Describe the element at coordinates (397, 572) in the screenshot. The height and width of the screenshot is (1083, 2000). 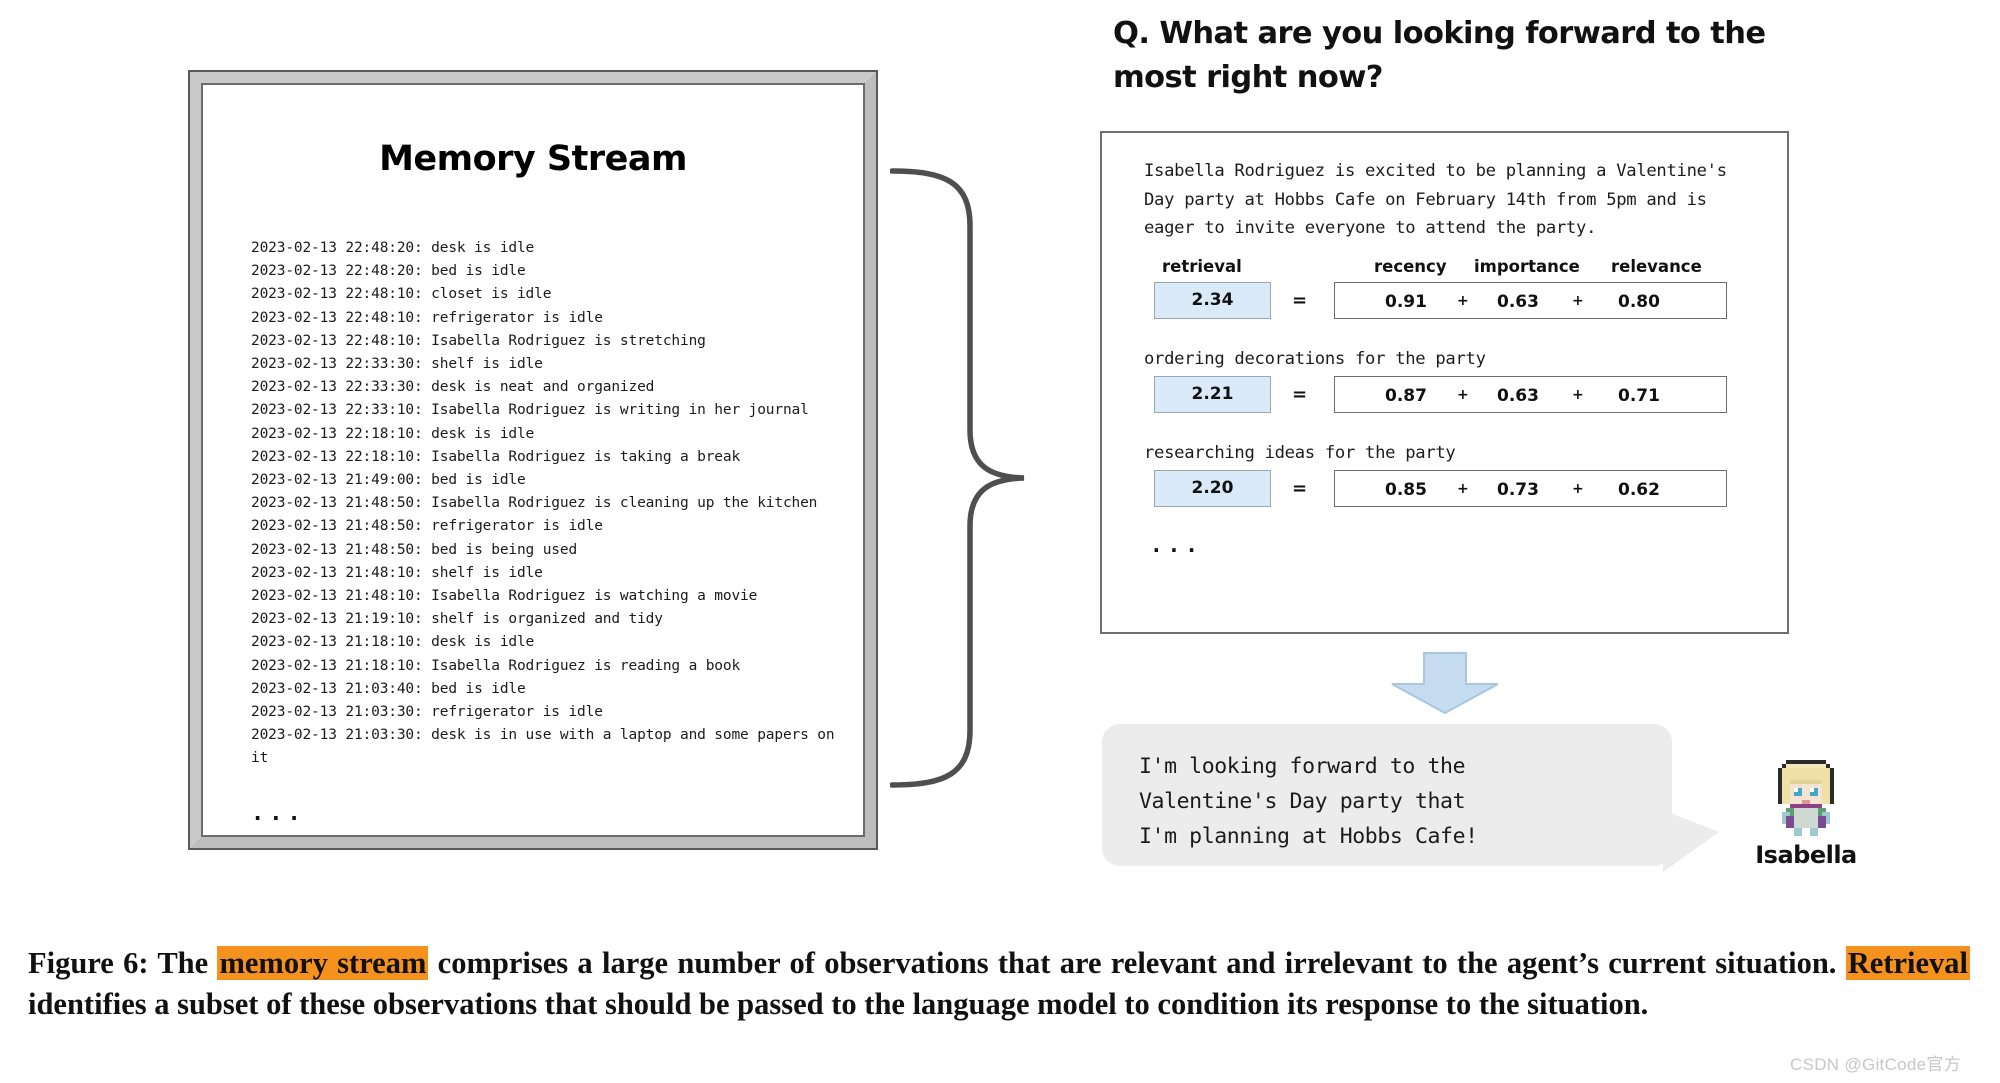
I see `memory-stream-line: 2023-02-13 21:48:10: shelf is idle` at that location.